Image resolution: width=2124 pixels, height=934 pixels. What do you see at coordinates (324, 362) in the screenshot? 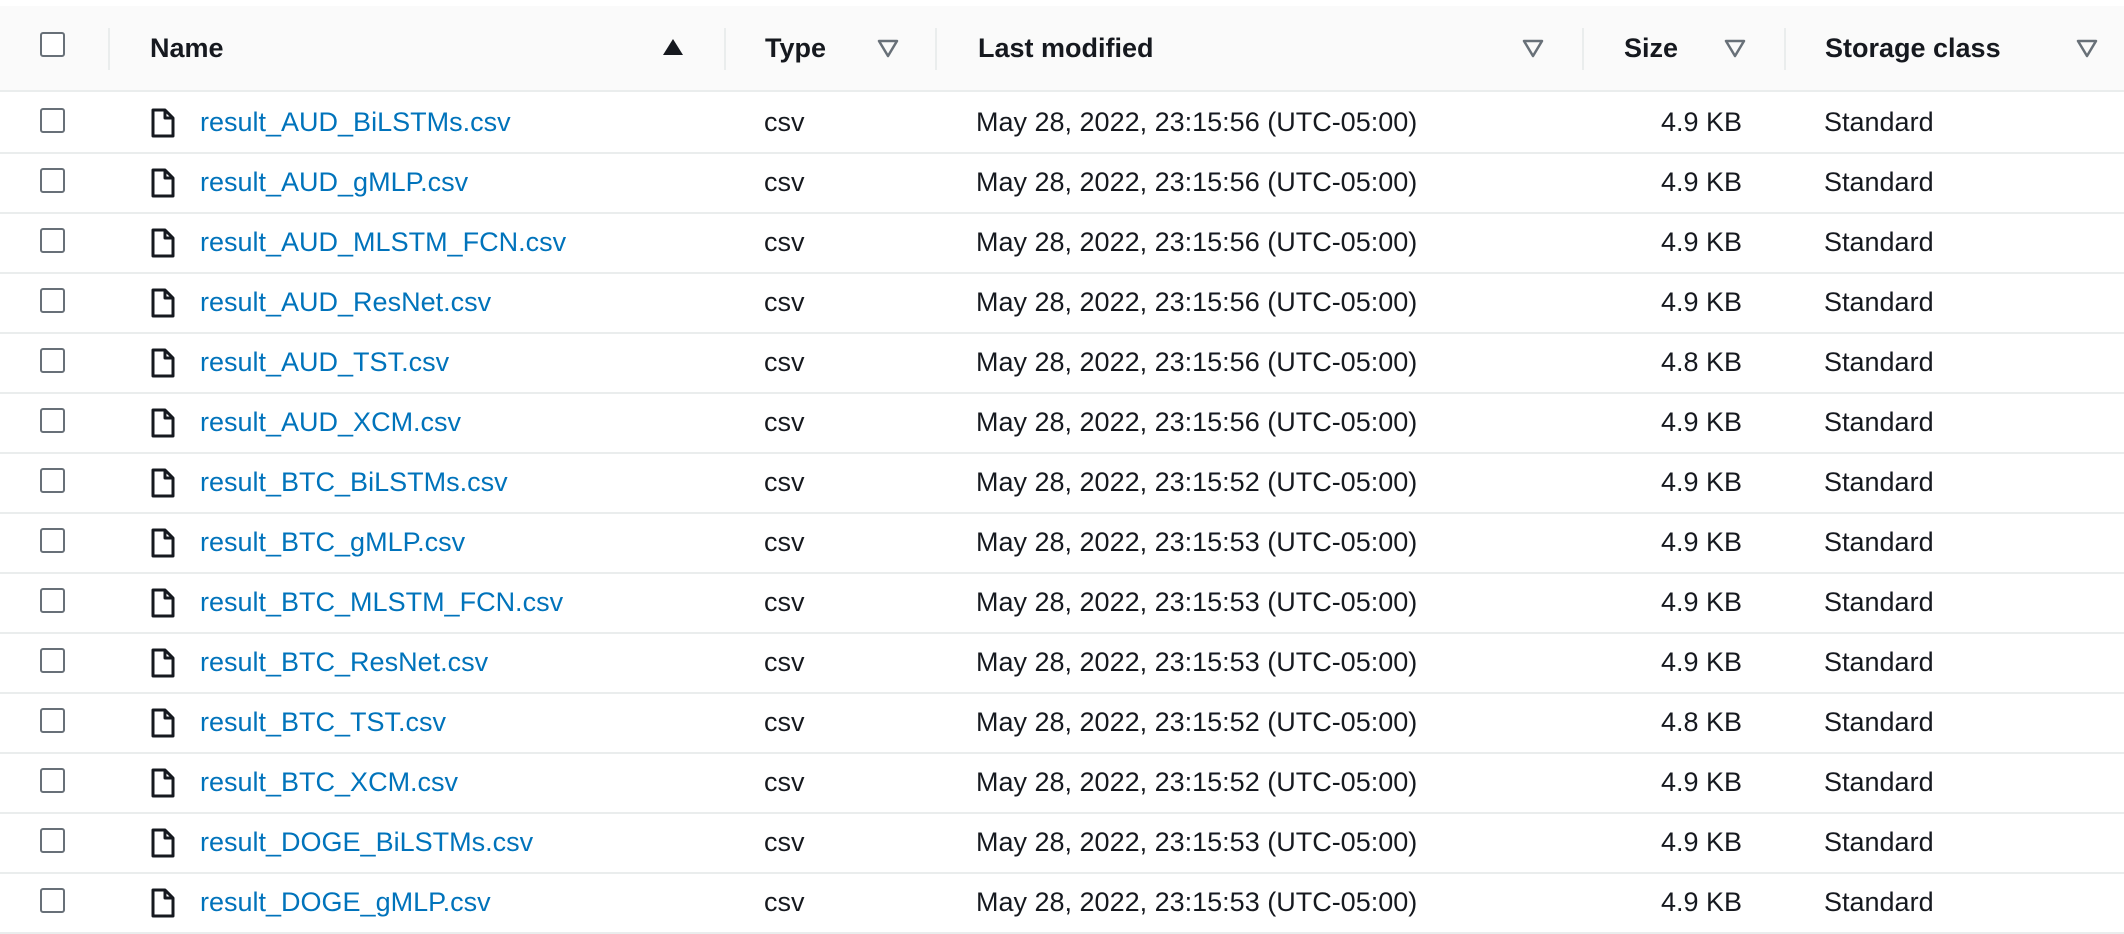
I see `object-name-link: result_AUD_TST.csv` at bounding box center [324, 362].